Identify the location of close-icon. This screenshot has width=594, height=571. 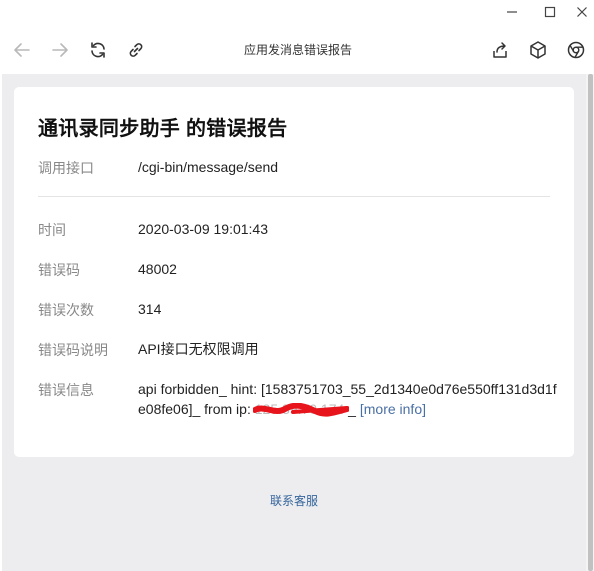
(582, 12).